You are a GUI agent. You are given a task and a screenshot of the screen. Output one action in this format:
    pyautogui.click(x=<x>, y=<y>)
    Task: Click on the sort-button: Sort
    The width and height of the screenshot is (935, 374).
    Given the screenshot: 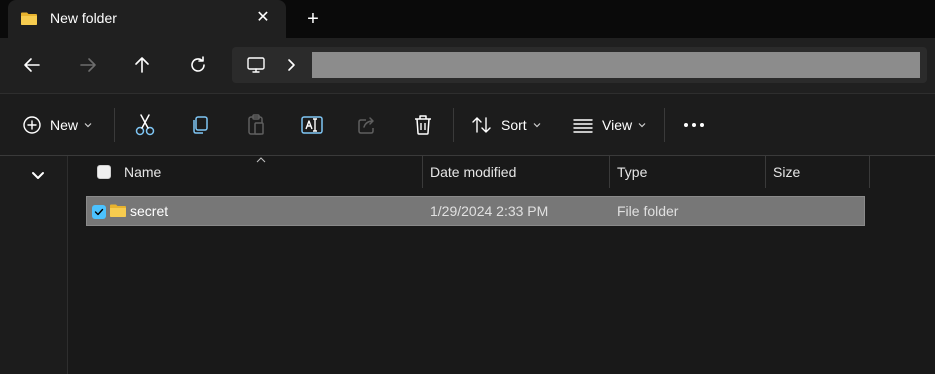 What is the action you would take?
    pyautogui.click(x=506, y=125)
    